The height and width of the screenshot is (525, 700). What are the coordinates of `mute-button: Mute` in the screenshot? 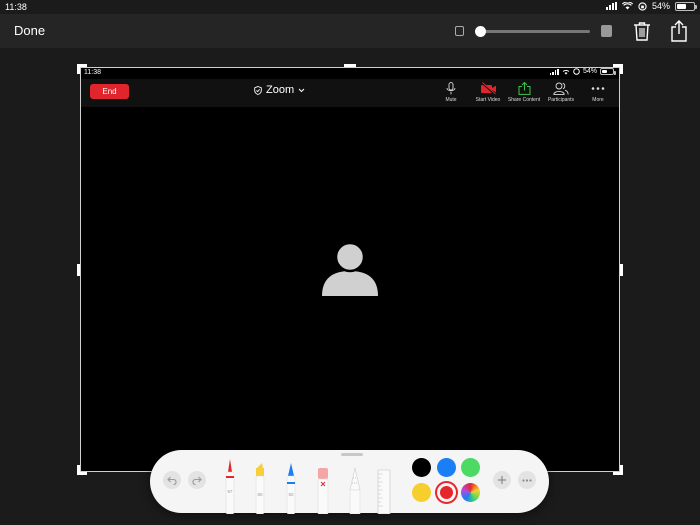 It's located at (451, 92).